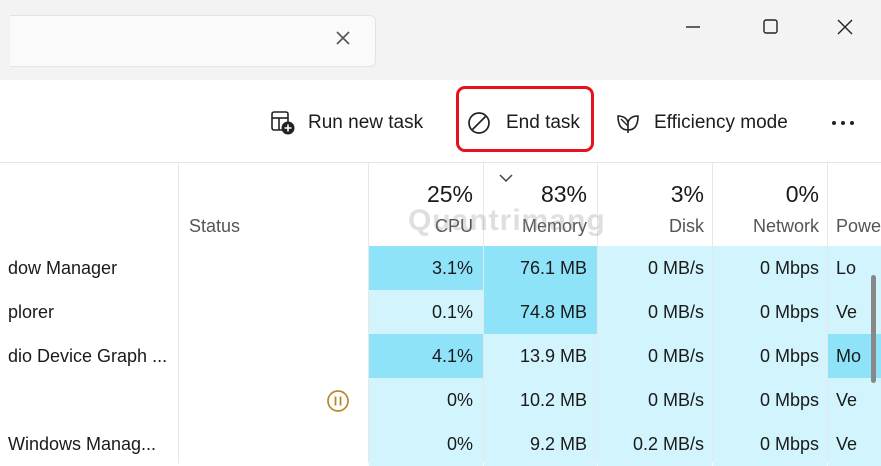 The height and width of the screenshot is (466, 881). What do you see at coordinates (873, 329) in the screenshot?
I see `scrollbar-thumb` at bounding box center [873, 329].